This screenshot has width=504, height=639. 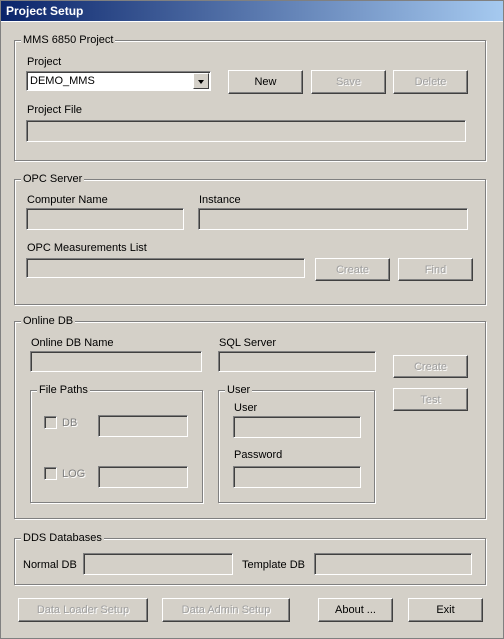 What do you see at coordinates (352, 269) in the screenshot?
I see `opc-create-button: Create` at bounding box center [352, 269].